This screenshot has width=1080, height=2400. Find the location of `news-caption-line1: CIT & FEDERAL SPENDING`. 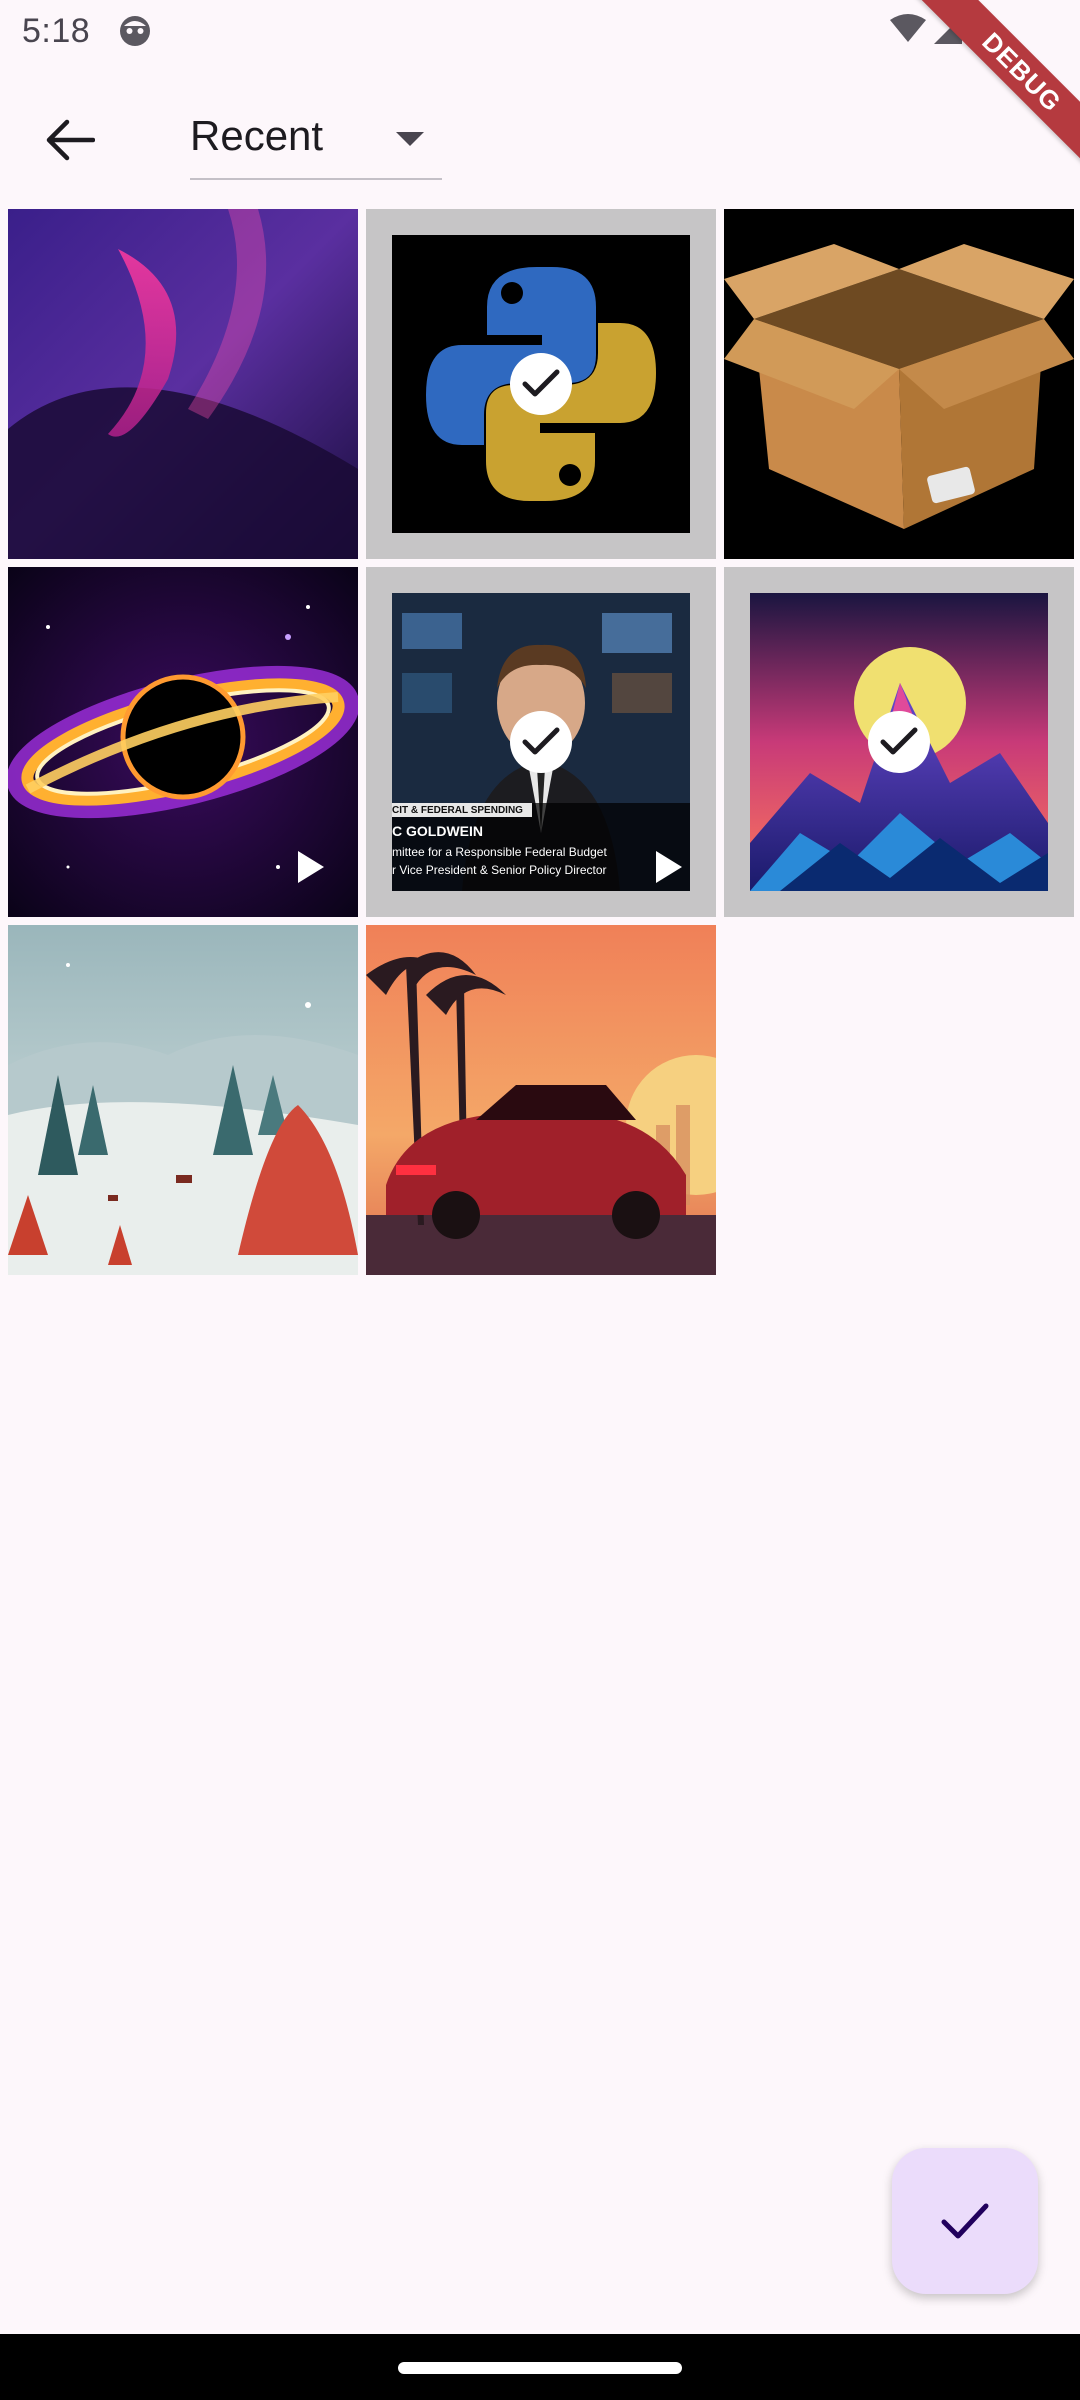

news-caption-line1: CIT & FEDERAL SPENDING is located at coordinates (457, 810).